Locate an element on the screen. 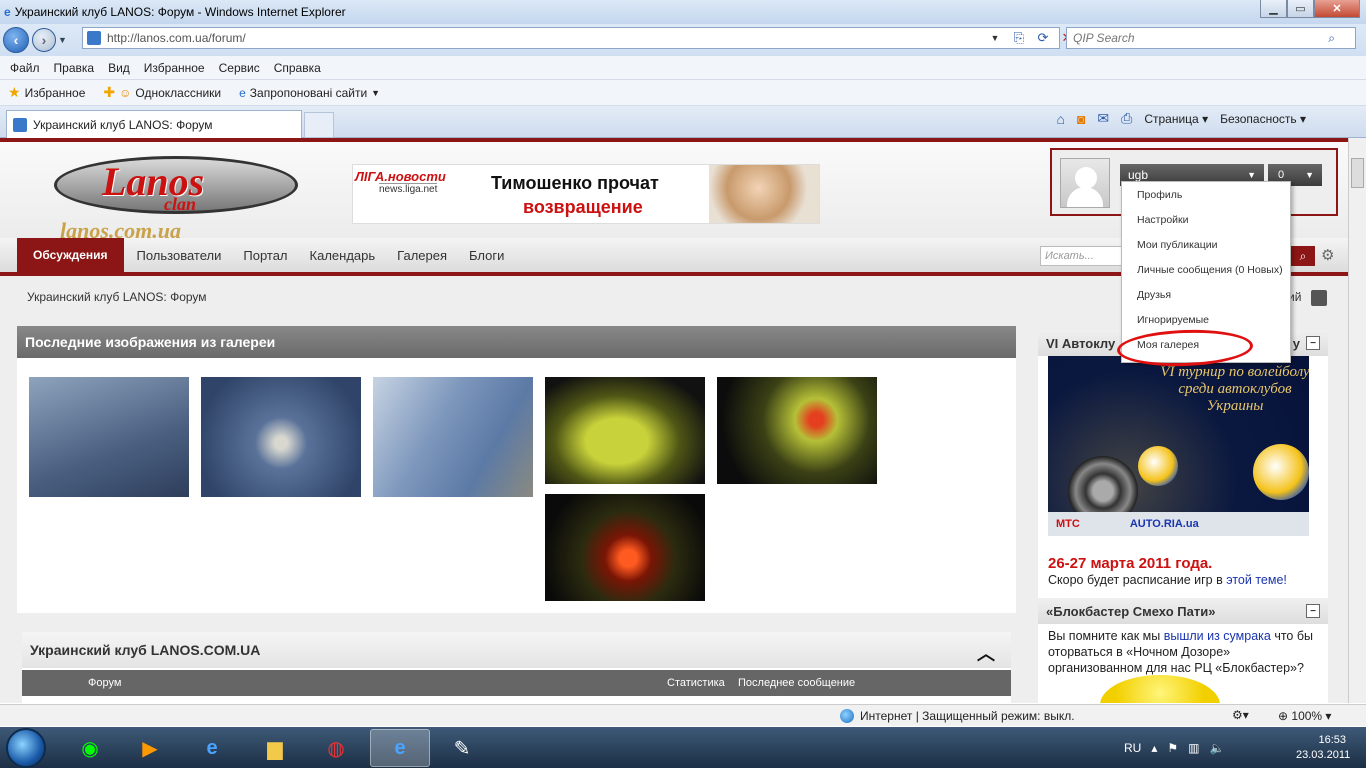 This screenshot has height=768, width=1366. collapse-icon: ︿ is located at coordinates (986, 653).